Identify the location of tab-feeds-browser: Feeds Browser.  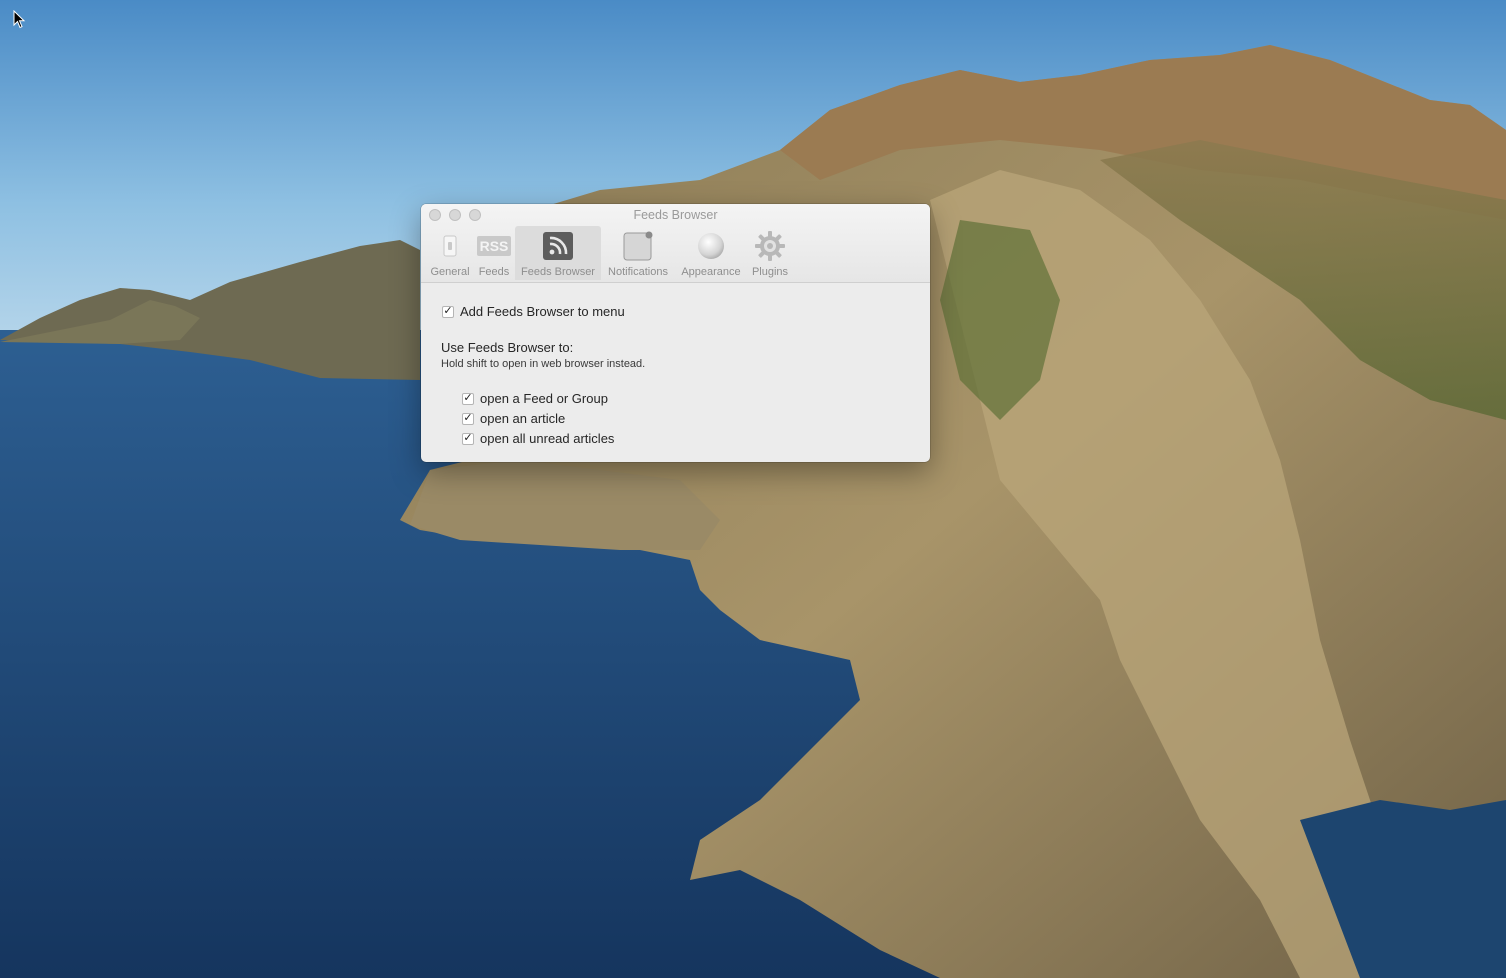
(558, 253).